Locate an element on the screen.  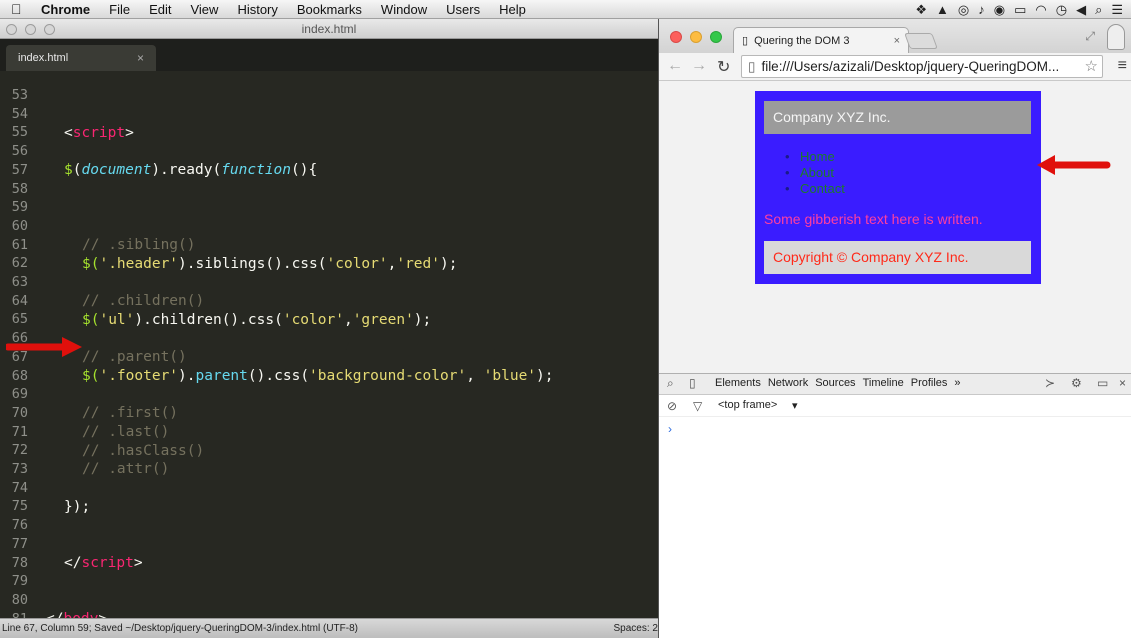
inspect-search-icon: ⌕ is located at coordinates (670, 383).